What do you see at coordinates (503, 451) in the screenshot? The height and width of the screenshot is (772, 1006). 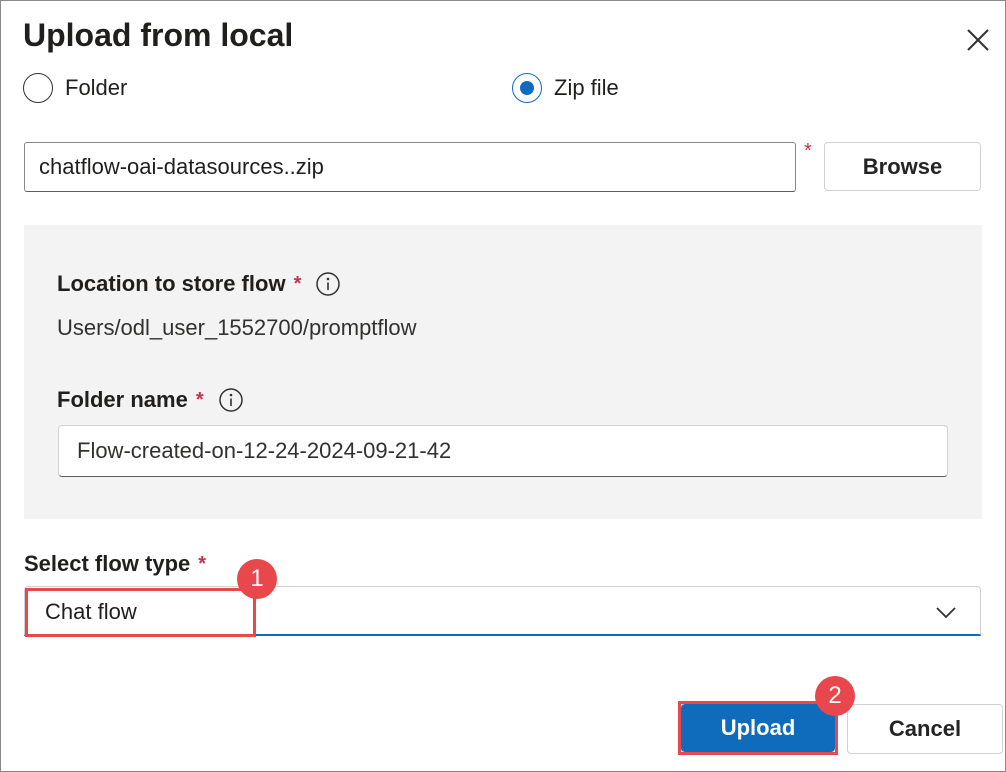 I see `folder-name-input: Flow-created-on-12-24-2024-09-21-42` at bounding box center [503, 451].